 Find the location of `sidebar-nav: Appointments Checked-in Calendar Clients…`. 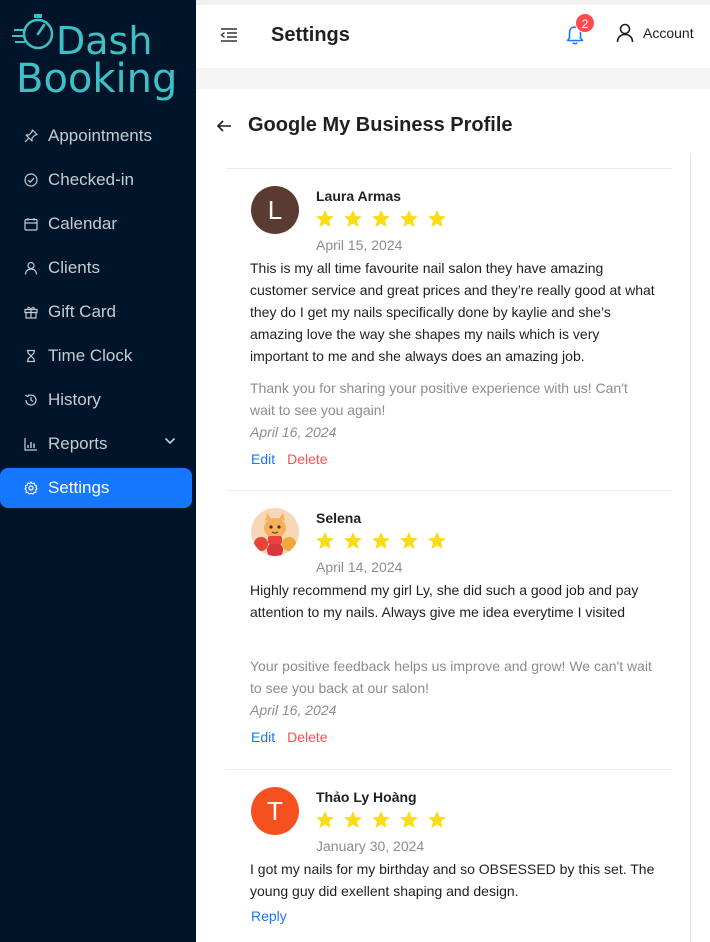

sidebar-nav: Appointments Checked-in Calendar Clients… is located at coordinates (98, 314).